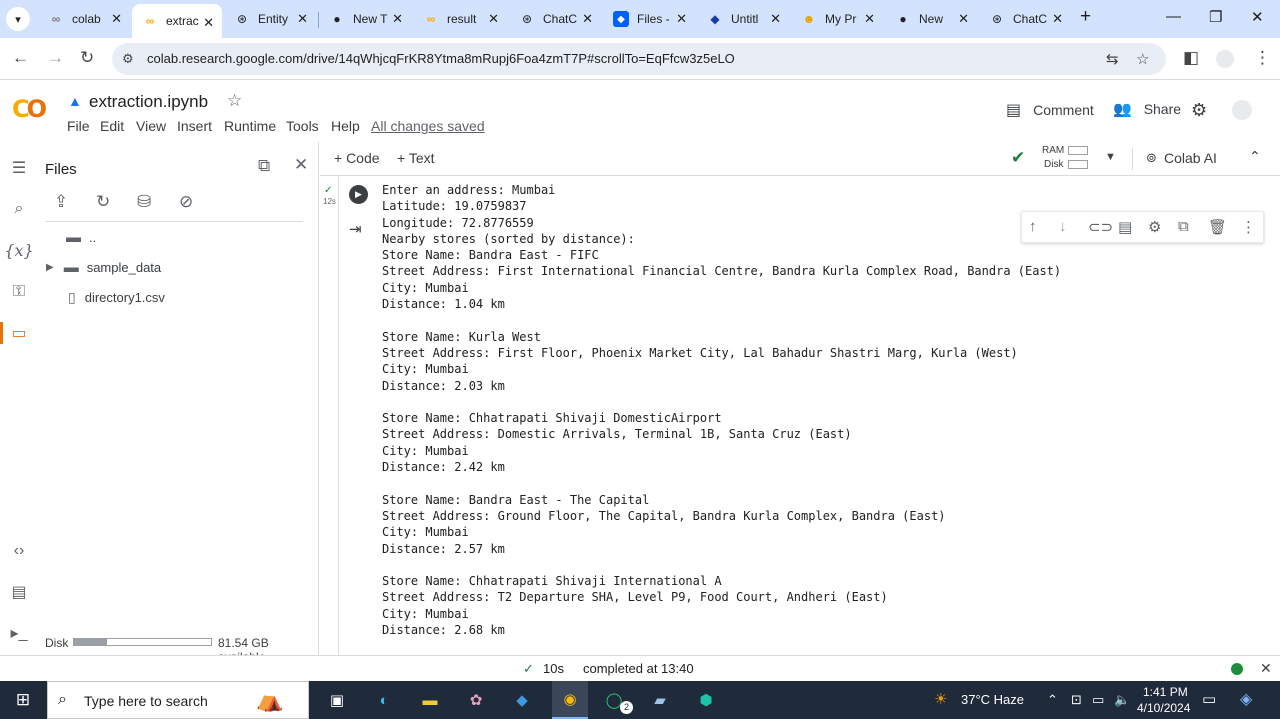 Image resolution: width=1280 pixels, height=719 pixels. Describe the element at coordinates (357, 158) in the screenshot. I see `add-code-cell-button: + Code` at that location.